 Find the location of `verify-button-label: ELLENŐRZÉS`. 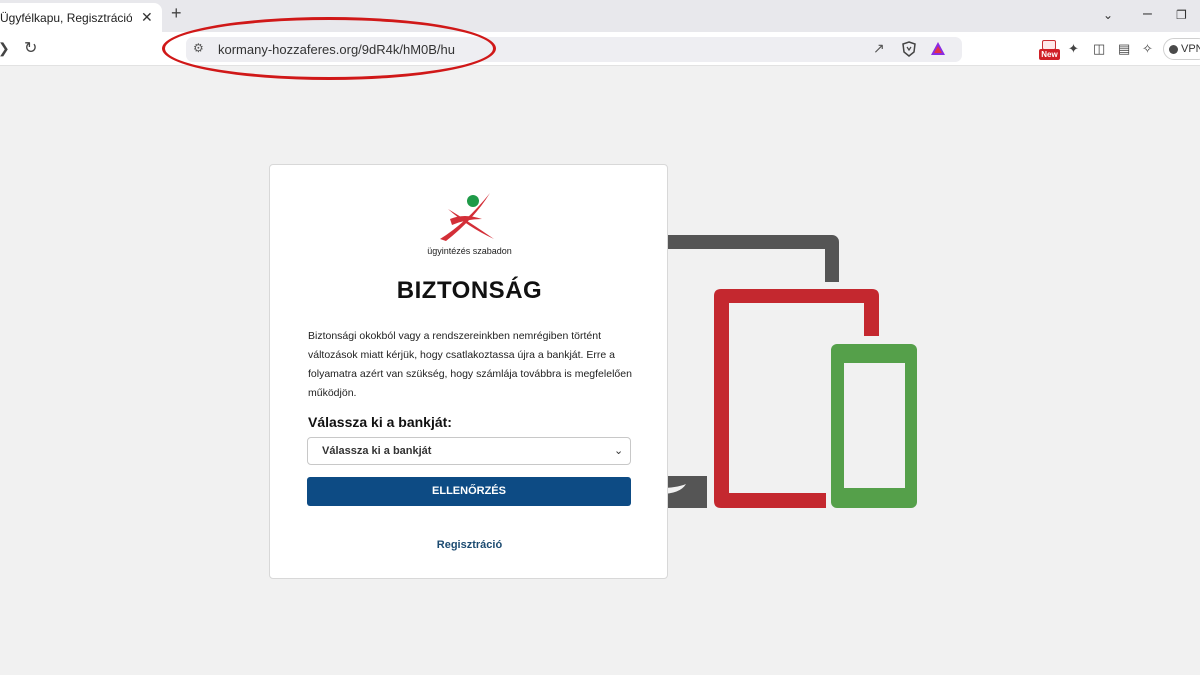

verify-button-label: ELLENŐRZÉS is located at coordinates (469, 491).